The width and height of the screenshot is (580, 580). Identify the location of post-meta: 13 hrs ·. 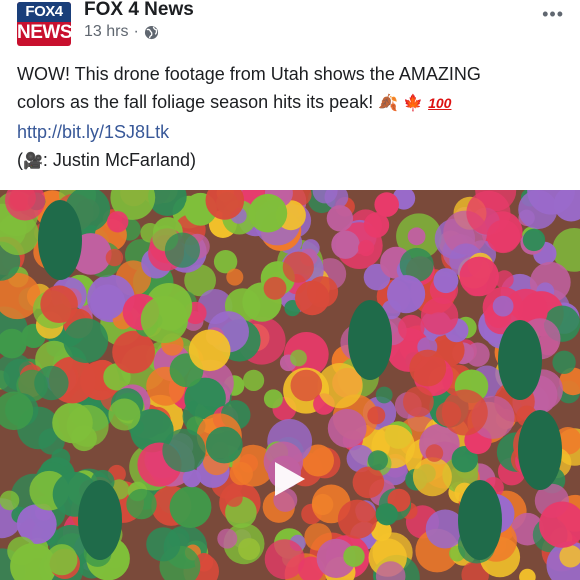
(121, 32).